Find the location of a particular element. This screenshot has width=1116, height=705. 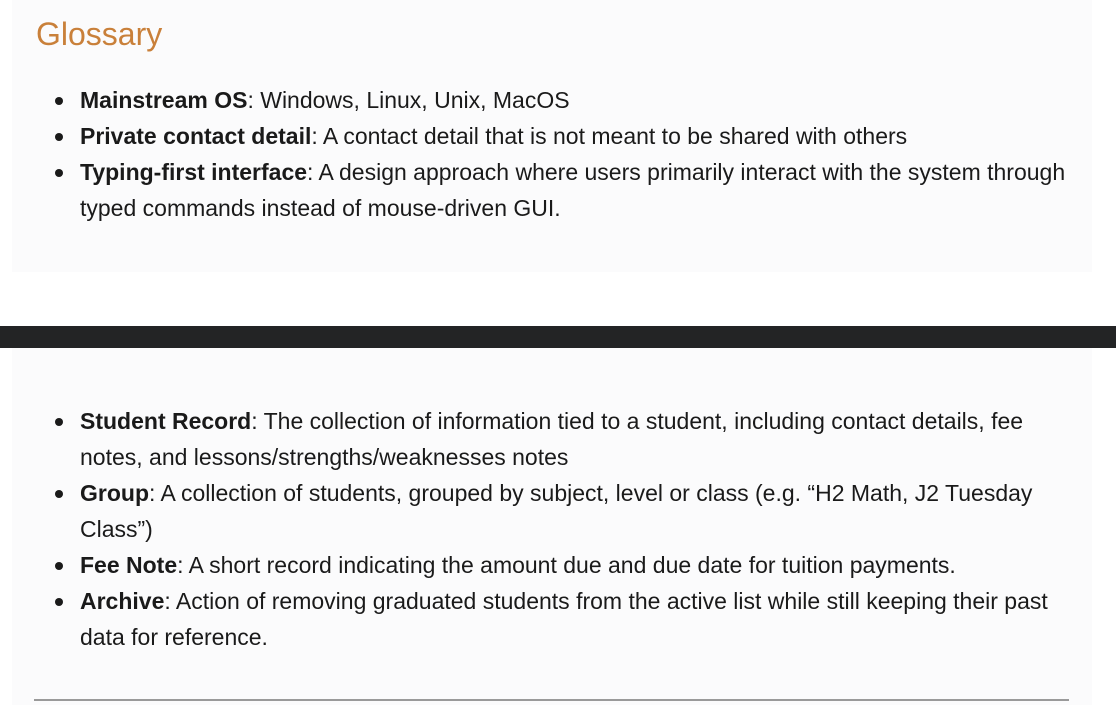

section-divider-bar is located at coordinates (558, 337).